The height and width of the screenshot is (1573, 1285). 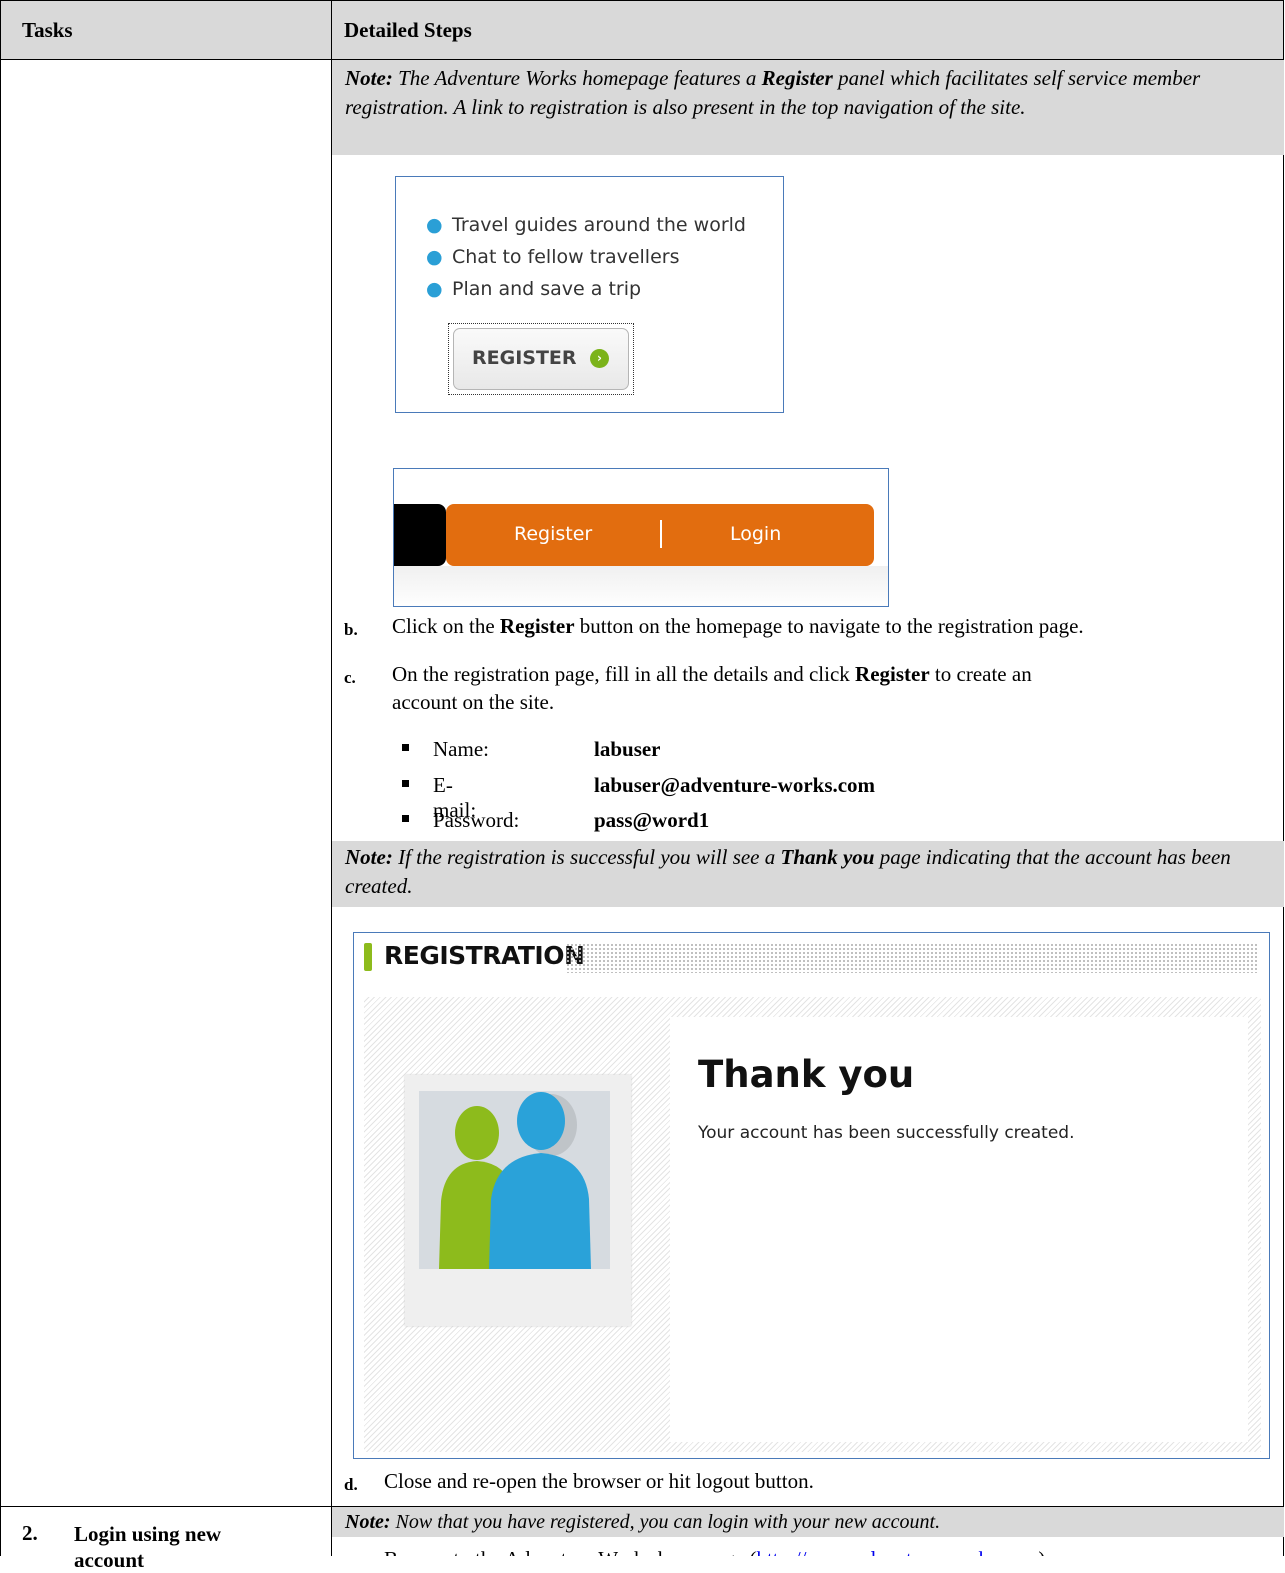 I want to click on nav-separator, so click(x=661, y=534).